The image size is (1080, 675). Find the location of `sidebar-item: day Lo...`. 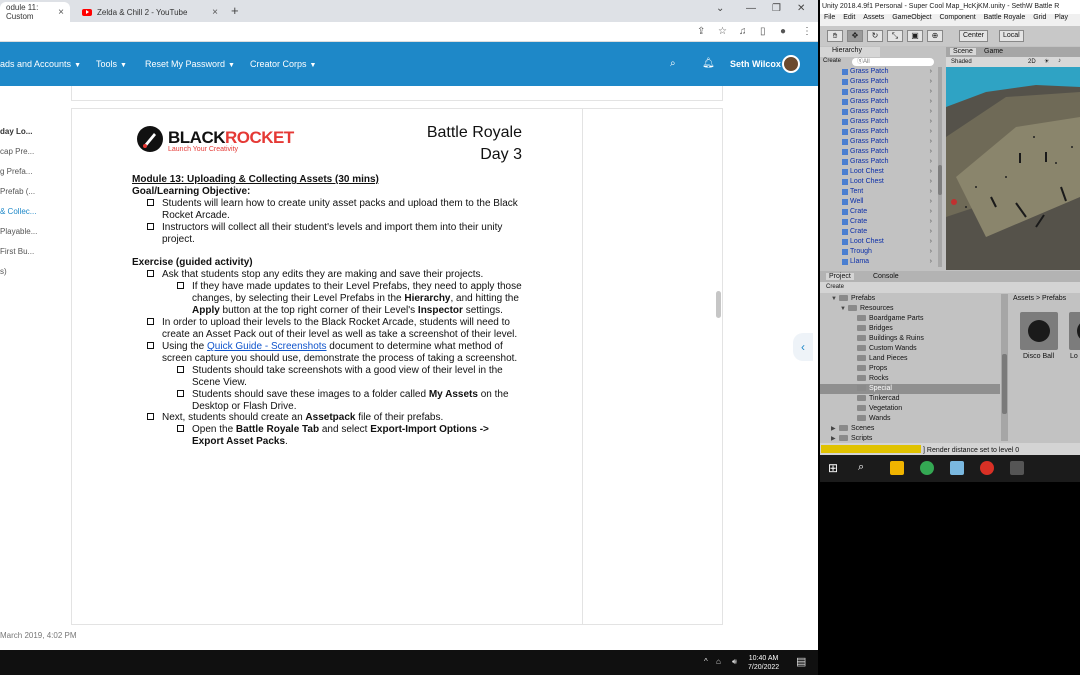

sidebar-item: day Lo... is located at coordinates (16, 131).